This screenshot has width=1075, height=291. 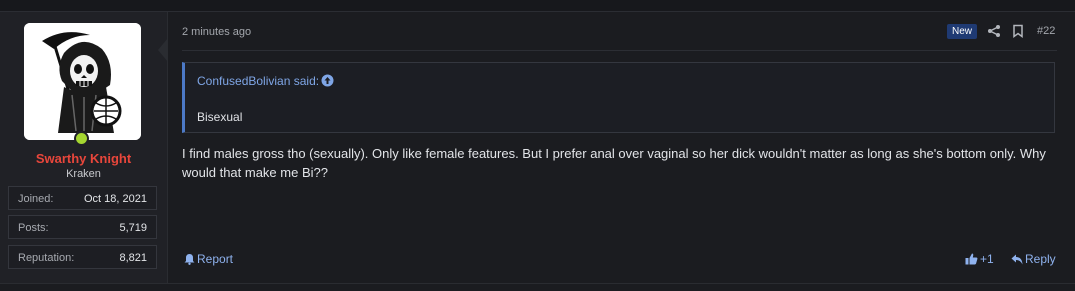 I want to click on stat-value: 8,821, so click(x=133, y=258).